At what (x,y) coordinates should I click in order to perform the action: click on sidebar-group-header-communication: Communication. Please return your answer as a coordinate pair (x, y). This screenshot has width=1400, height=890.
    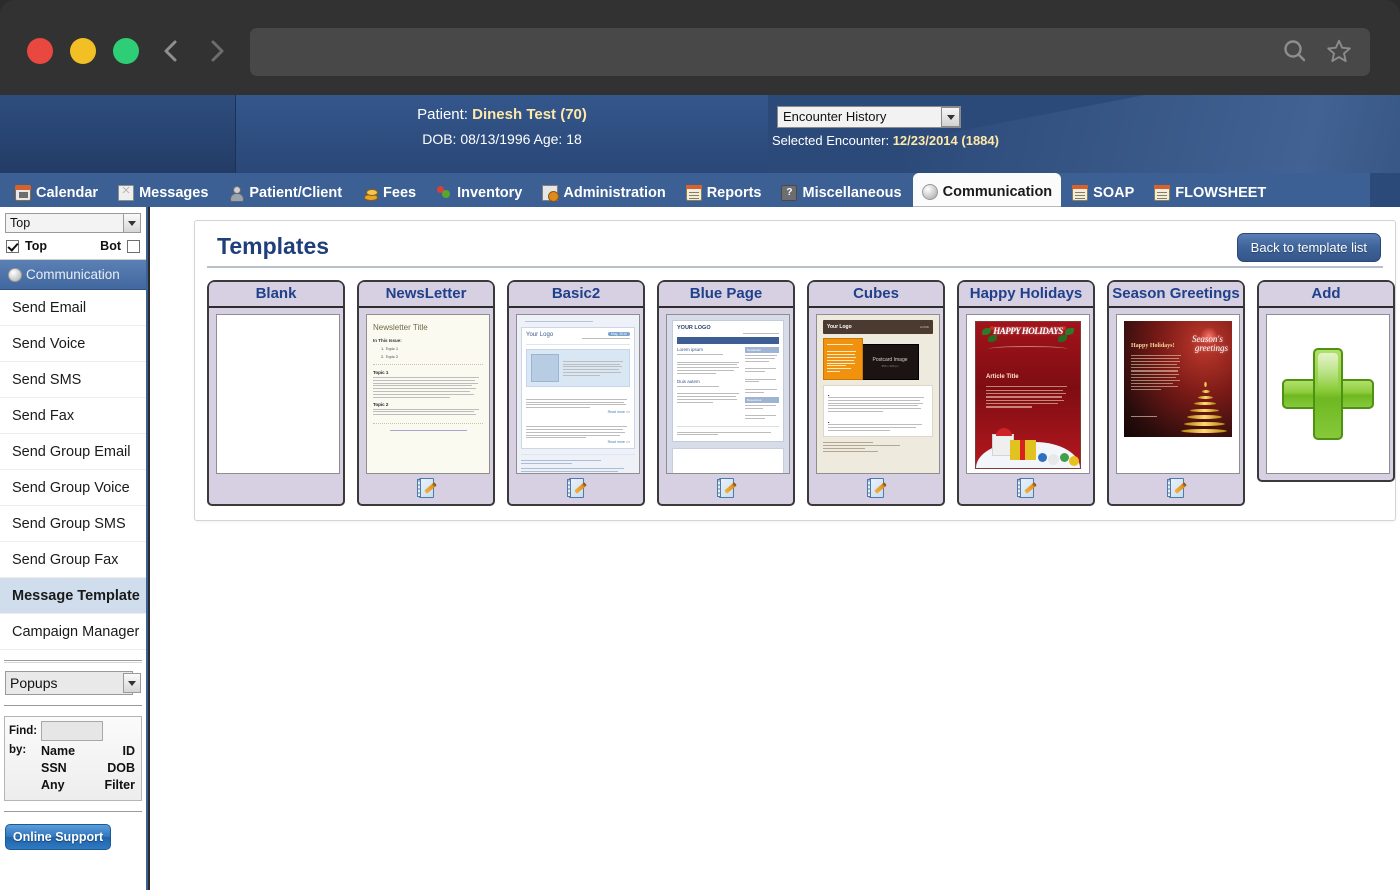
    Looking at the image, I should click on (73, 275).